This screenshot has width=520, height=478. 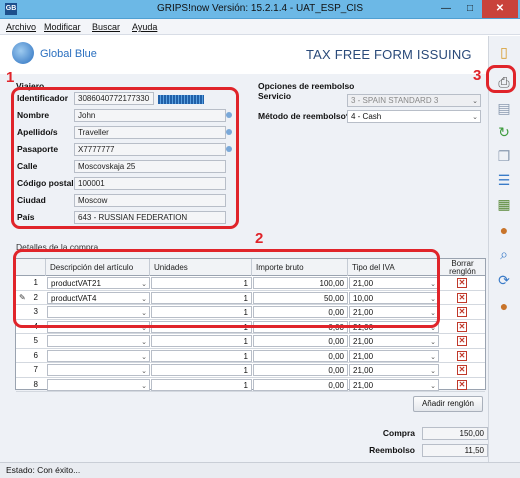 I want to click on copy-document-icon: ❐, so click(x=504, y=156).